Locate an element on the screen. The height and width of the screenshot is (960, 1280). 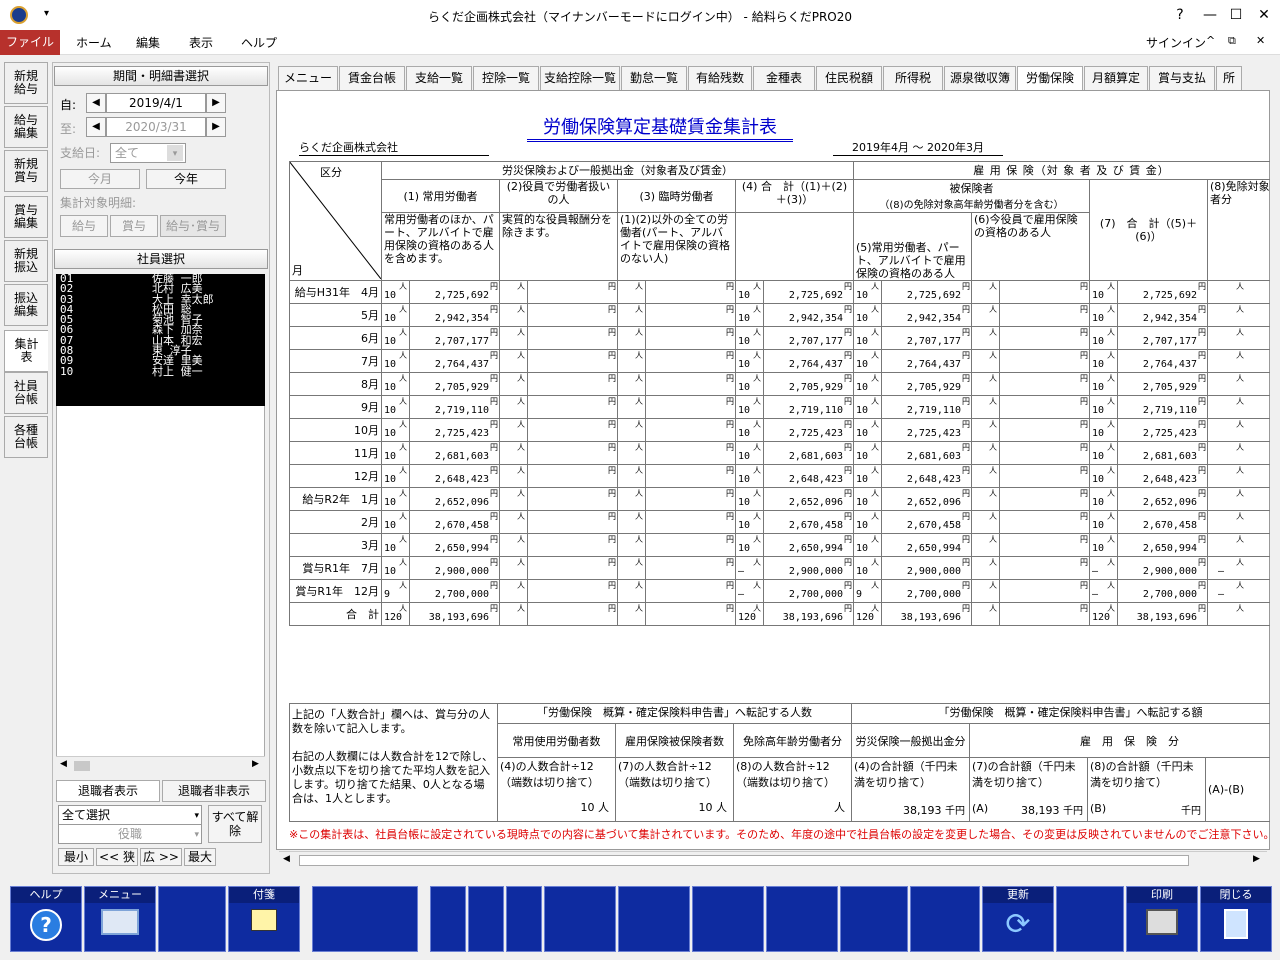
tag-button: 付箋 is located at coordinates (264, 919).